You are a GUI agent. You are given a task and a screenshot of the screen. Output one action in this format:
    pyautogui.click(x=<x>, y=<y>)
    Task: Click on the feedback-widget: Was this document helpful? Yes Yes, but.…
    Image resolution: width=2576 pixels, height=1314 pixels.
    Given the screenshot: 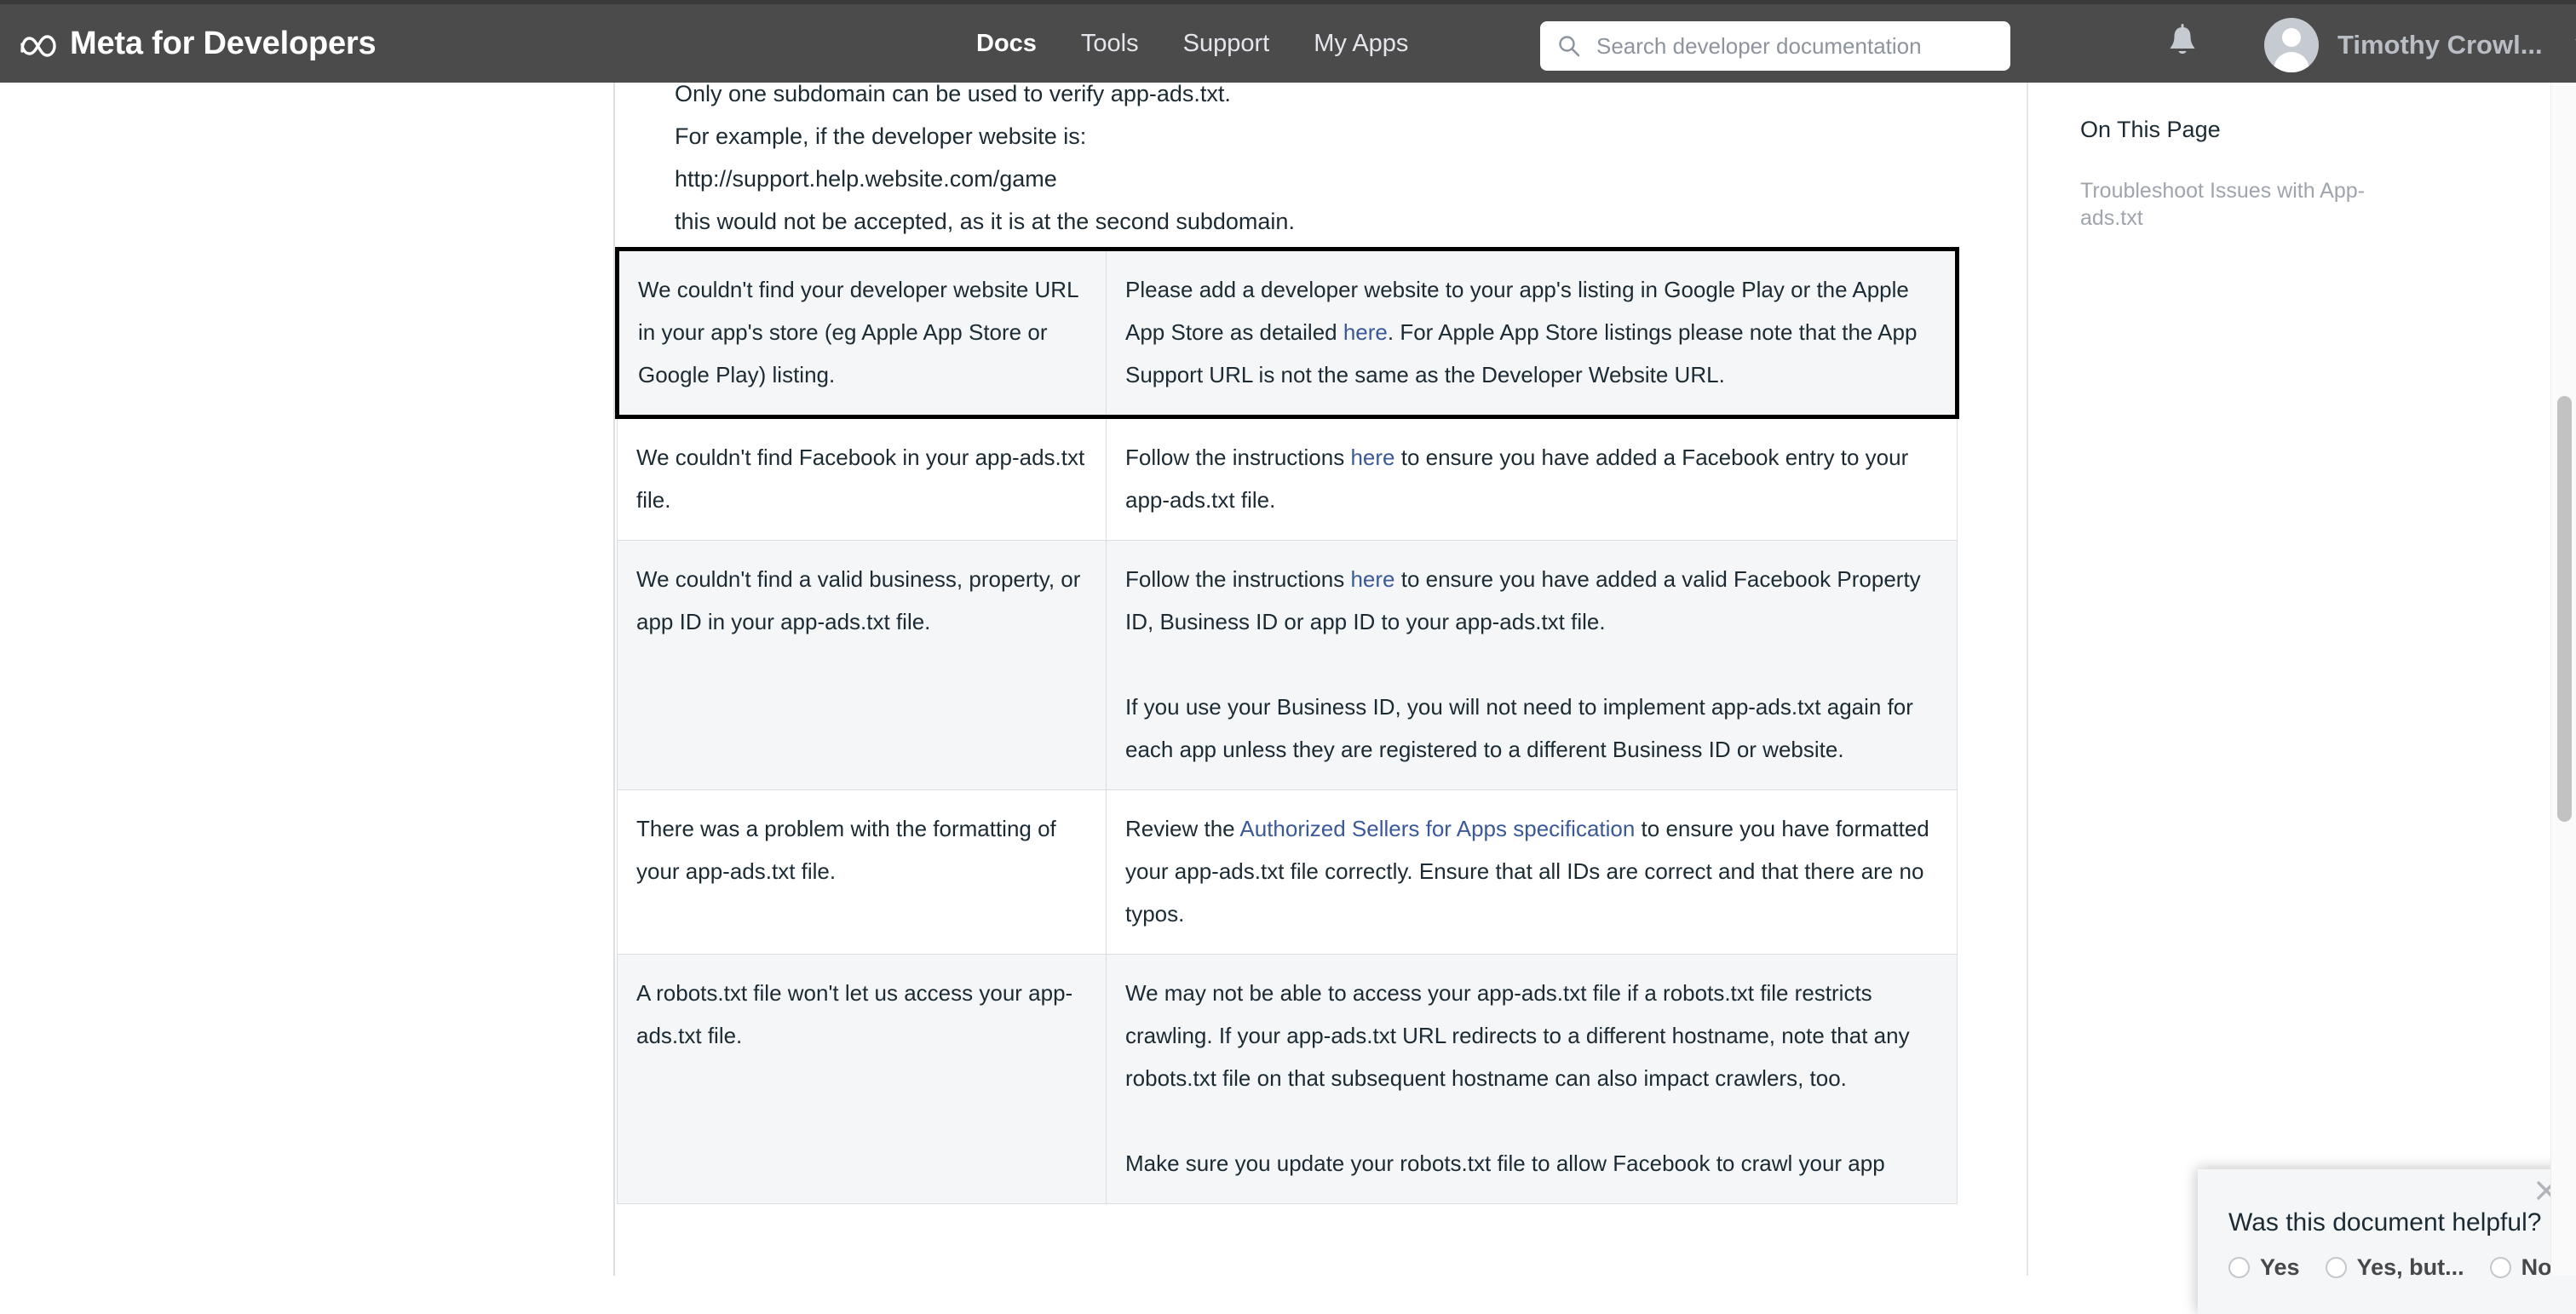 What is the action you would take?
    pyautogui.click(x=2387, y=1241)
    